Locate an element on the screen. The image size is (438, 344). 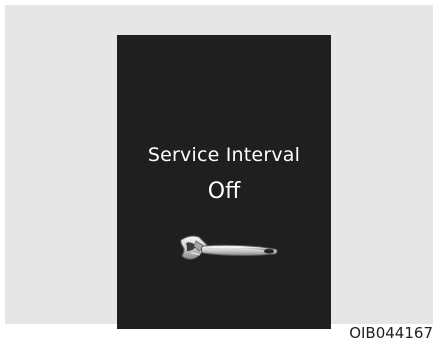
service-interval-title: Service Interval is located at coordinates (224, 155).